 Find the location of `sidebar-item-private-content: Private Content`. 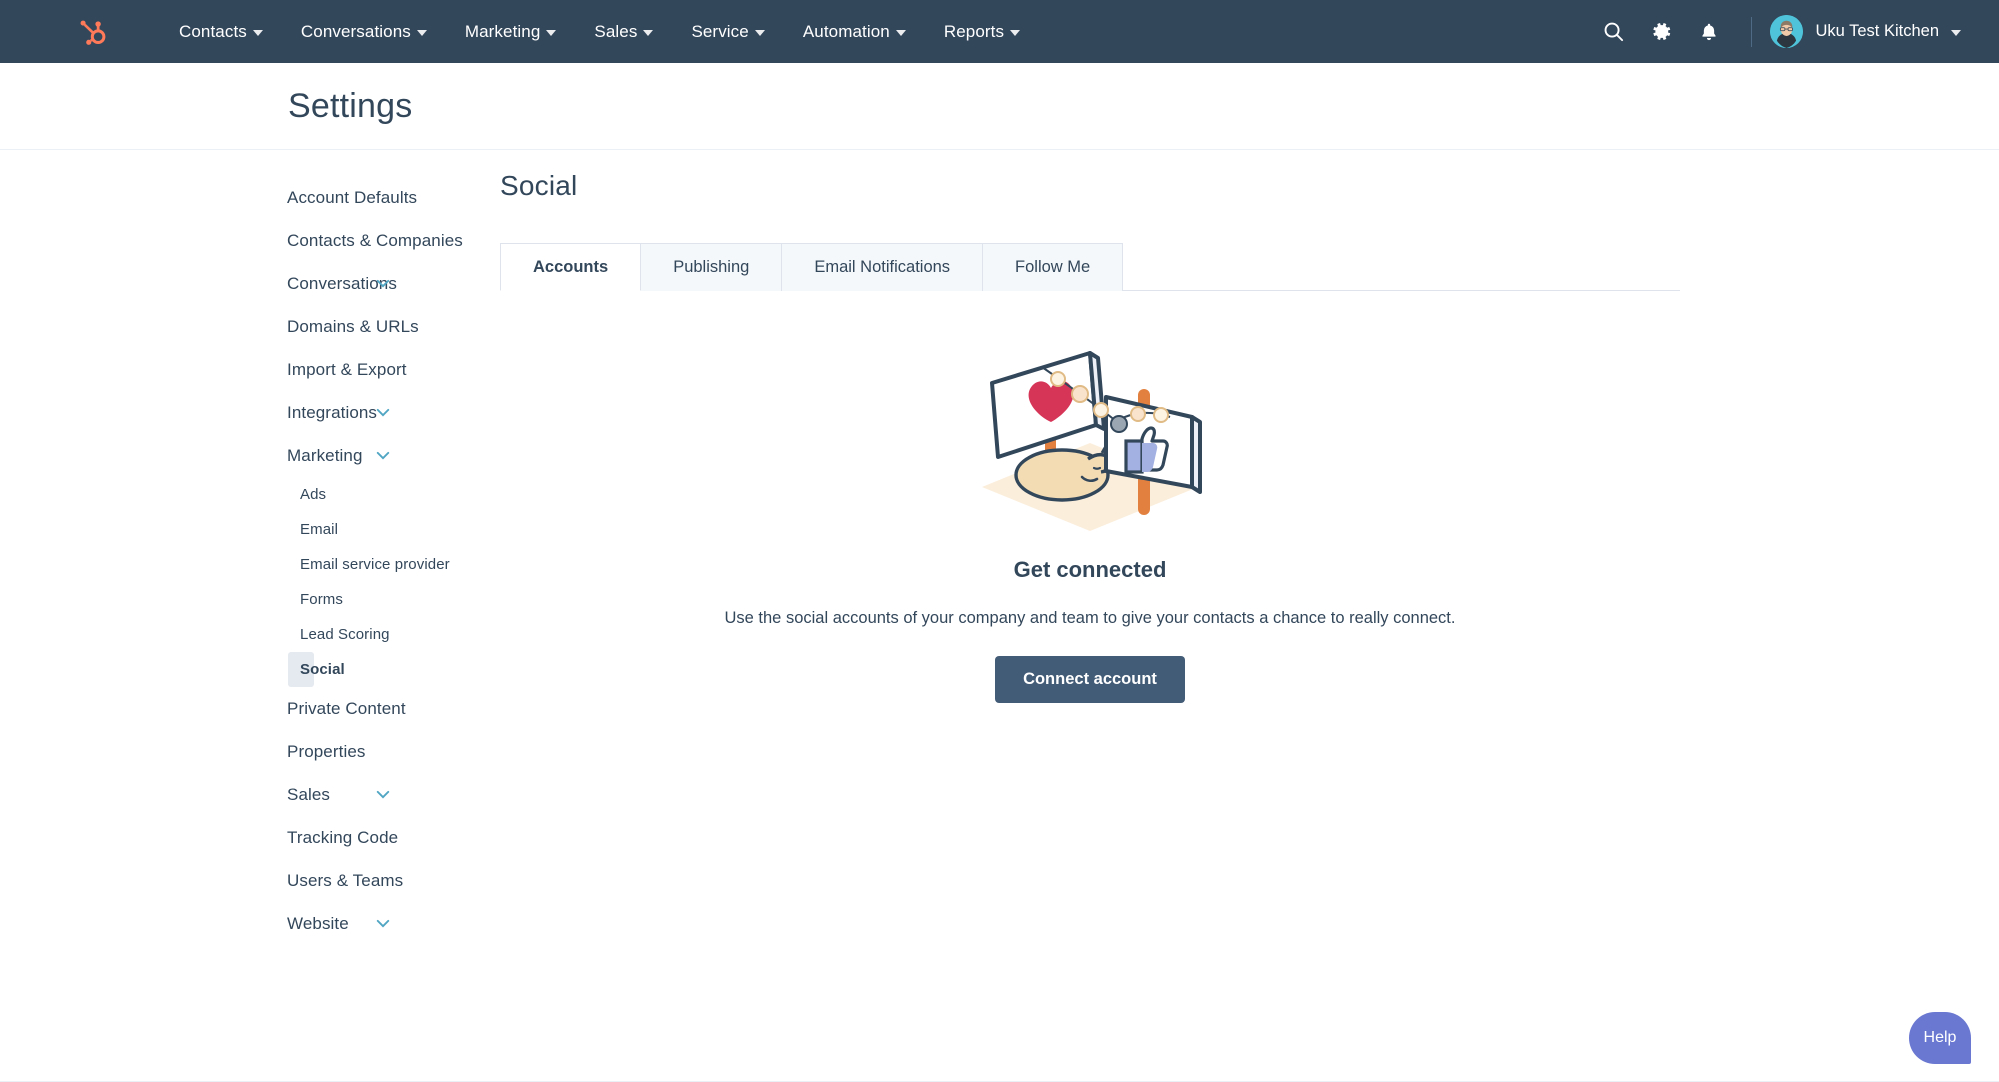

sidebar-item-private-content: Private Content is located at coordinates (340, 708).